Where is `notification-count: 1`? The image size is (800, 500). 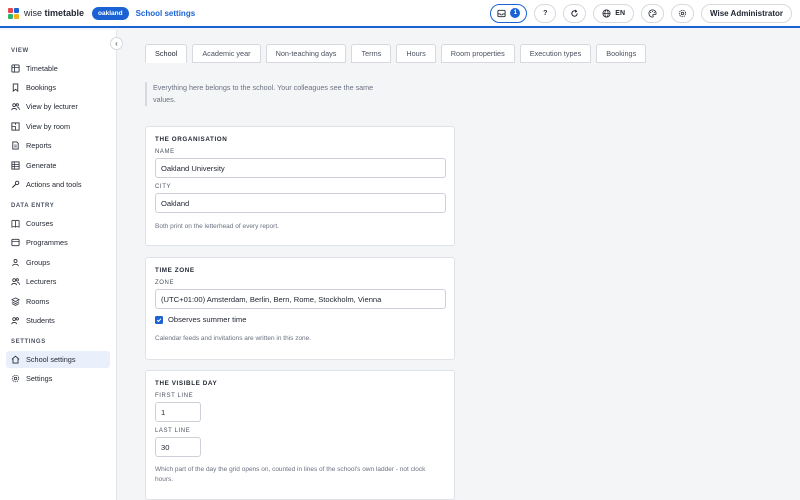
notification-count: 1 is located at coordinates (515, 13).